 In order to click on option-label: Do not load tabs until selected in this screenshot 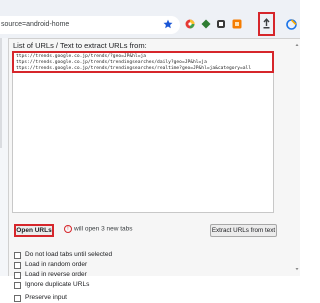, I will do `click(69, 254)`.